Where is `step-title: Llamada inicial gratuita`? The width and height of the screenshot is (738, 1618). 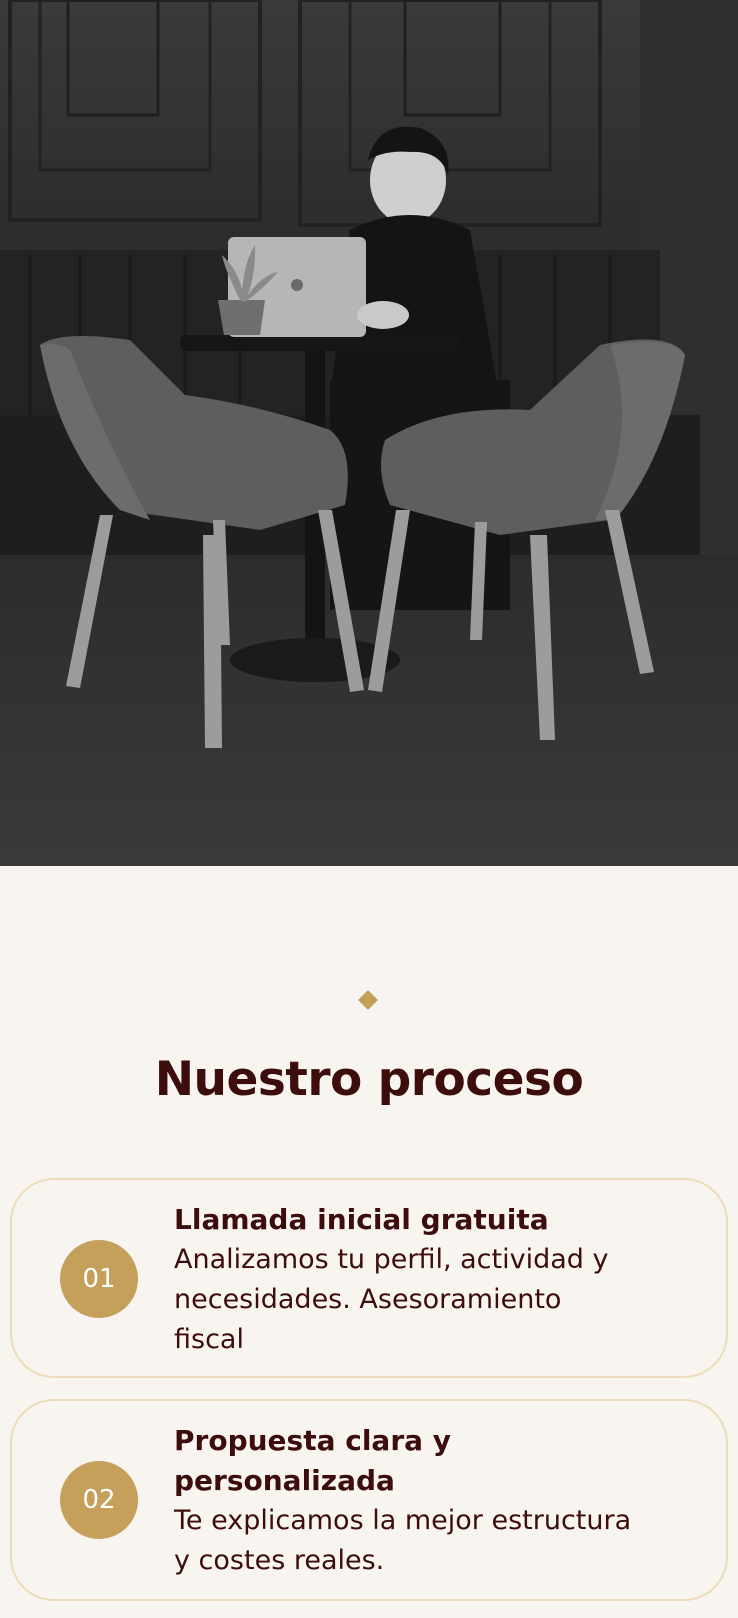
step-title: Llamada inicial gratuita is located at coordinates (361, 1219).